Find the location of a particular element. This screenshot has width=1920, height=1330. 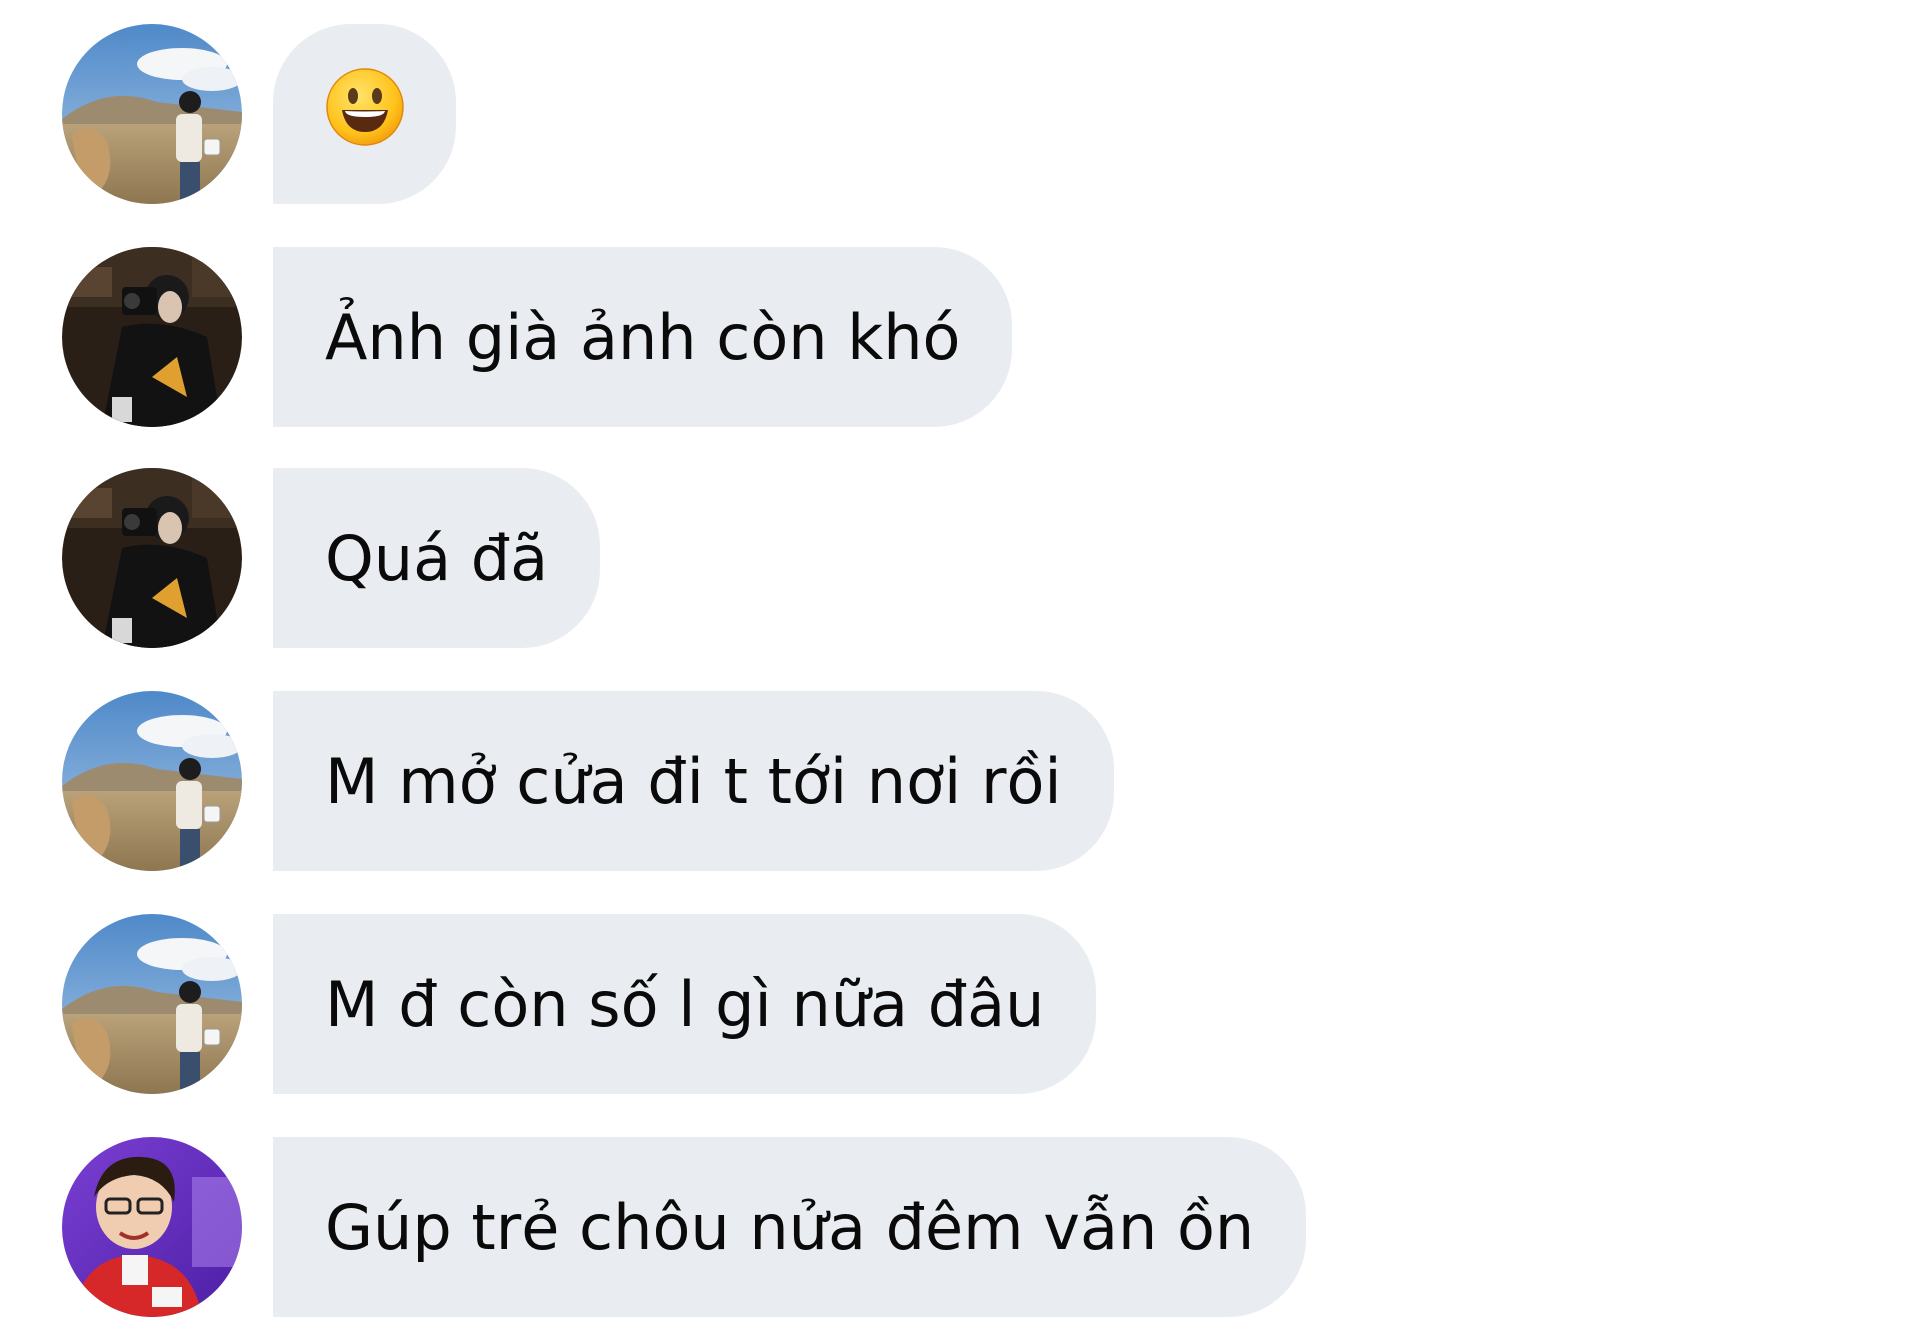

emoji-message-bubble is located at coordinates (364, 114).